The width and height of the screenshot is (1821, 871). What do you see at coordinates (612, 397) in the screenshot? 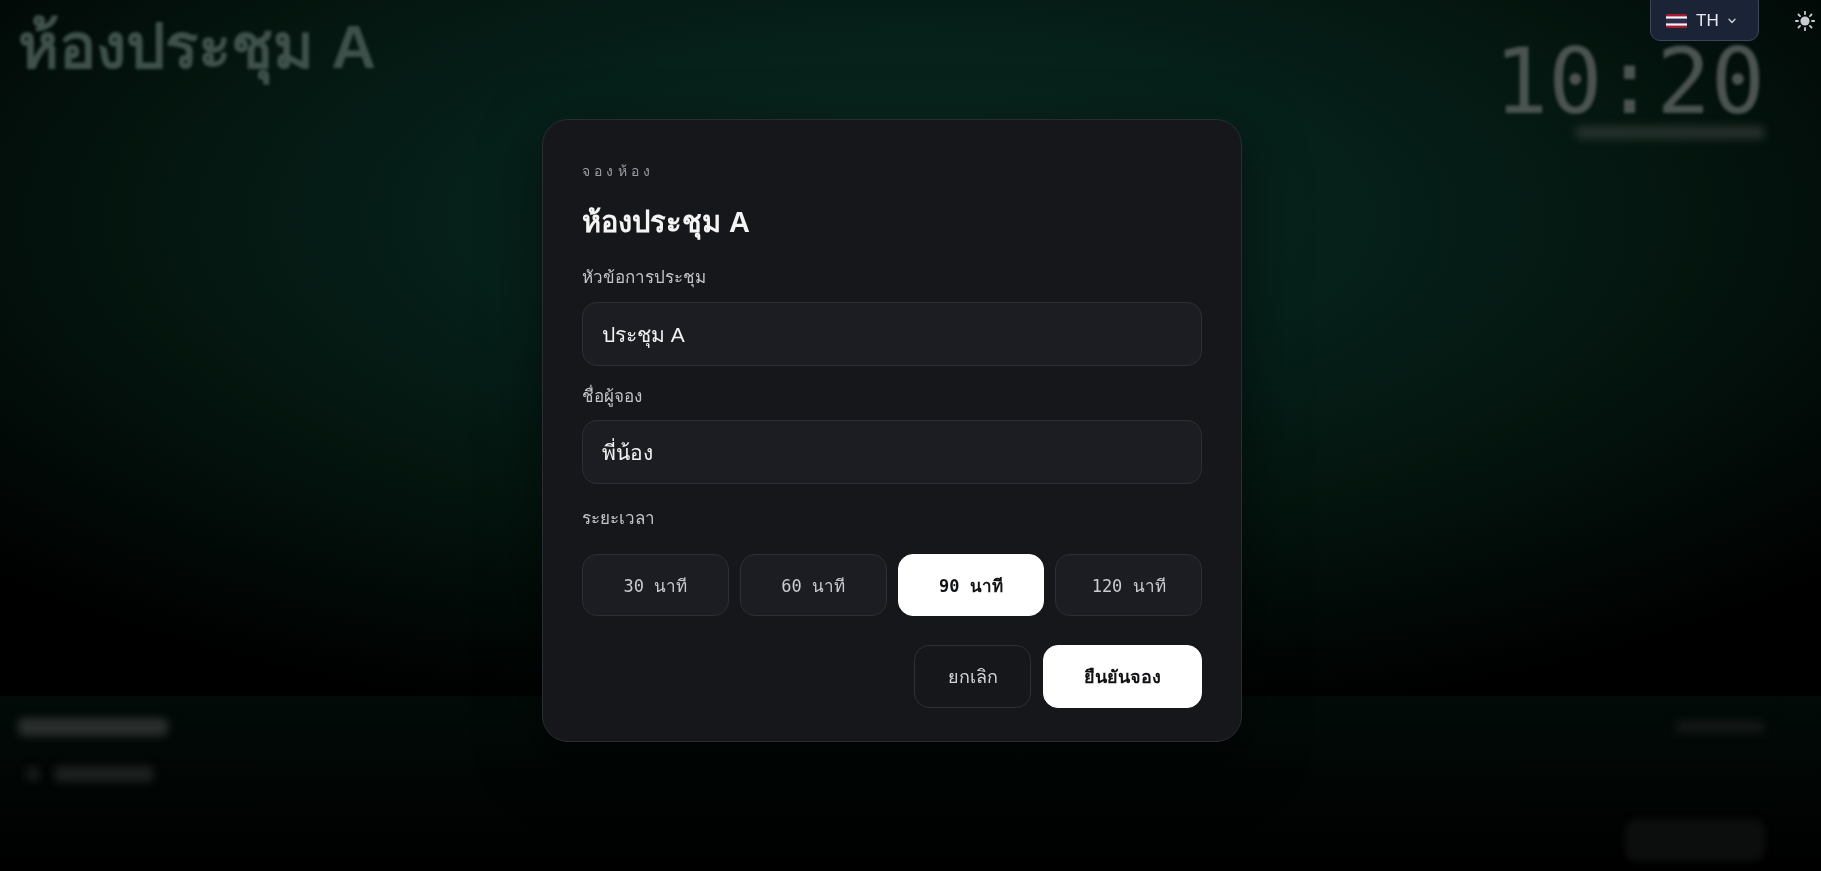
I see `field-label: ชื่อผู้จอง` at bounding box center [612, 397].